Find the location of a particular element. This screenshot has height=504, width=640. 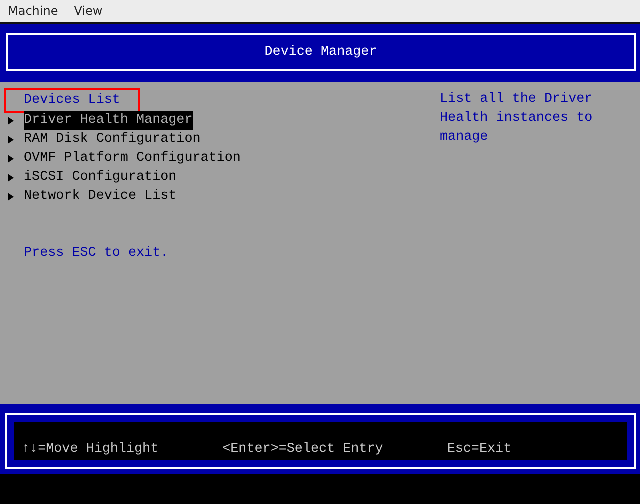

help-text: List all the Driver Health instances to manage is located at coordinates (517, 119).